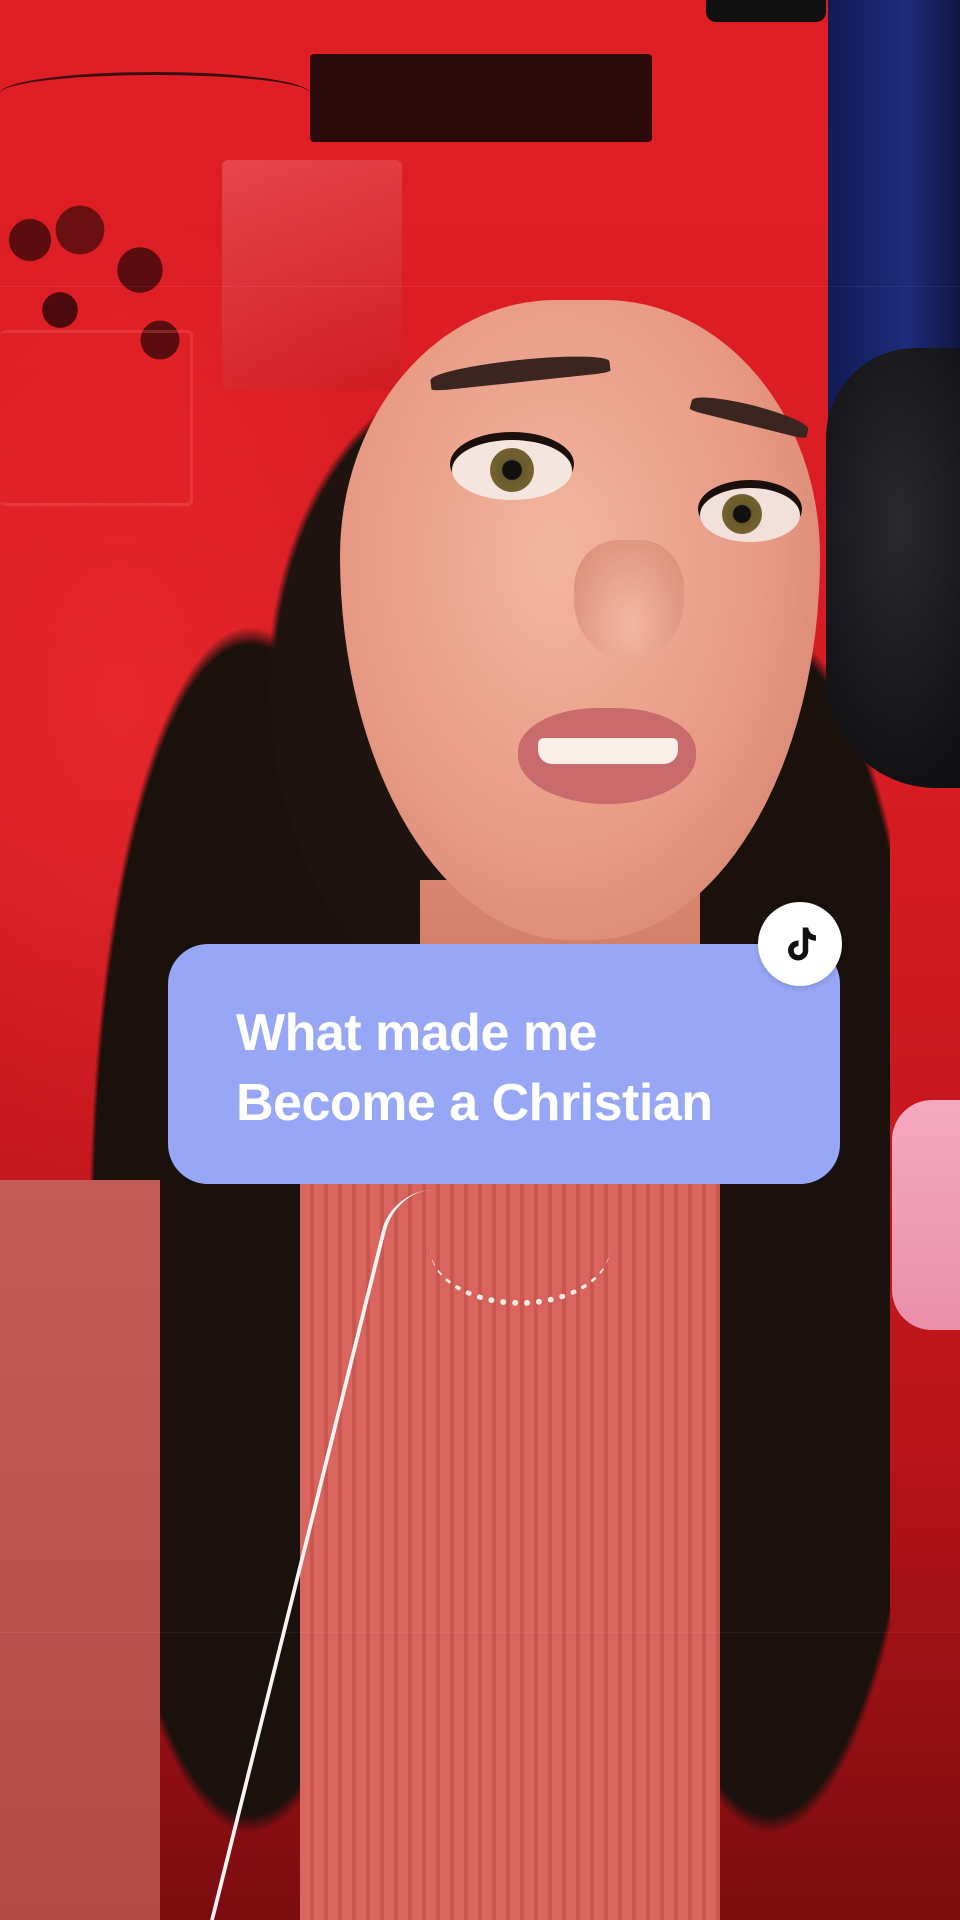  I want to click on caption-line-1: What made me, so click(416, 1033).